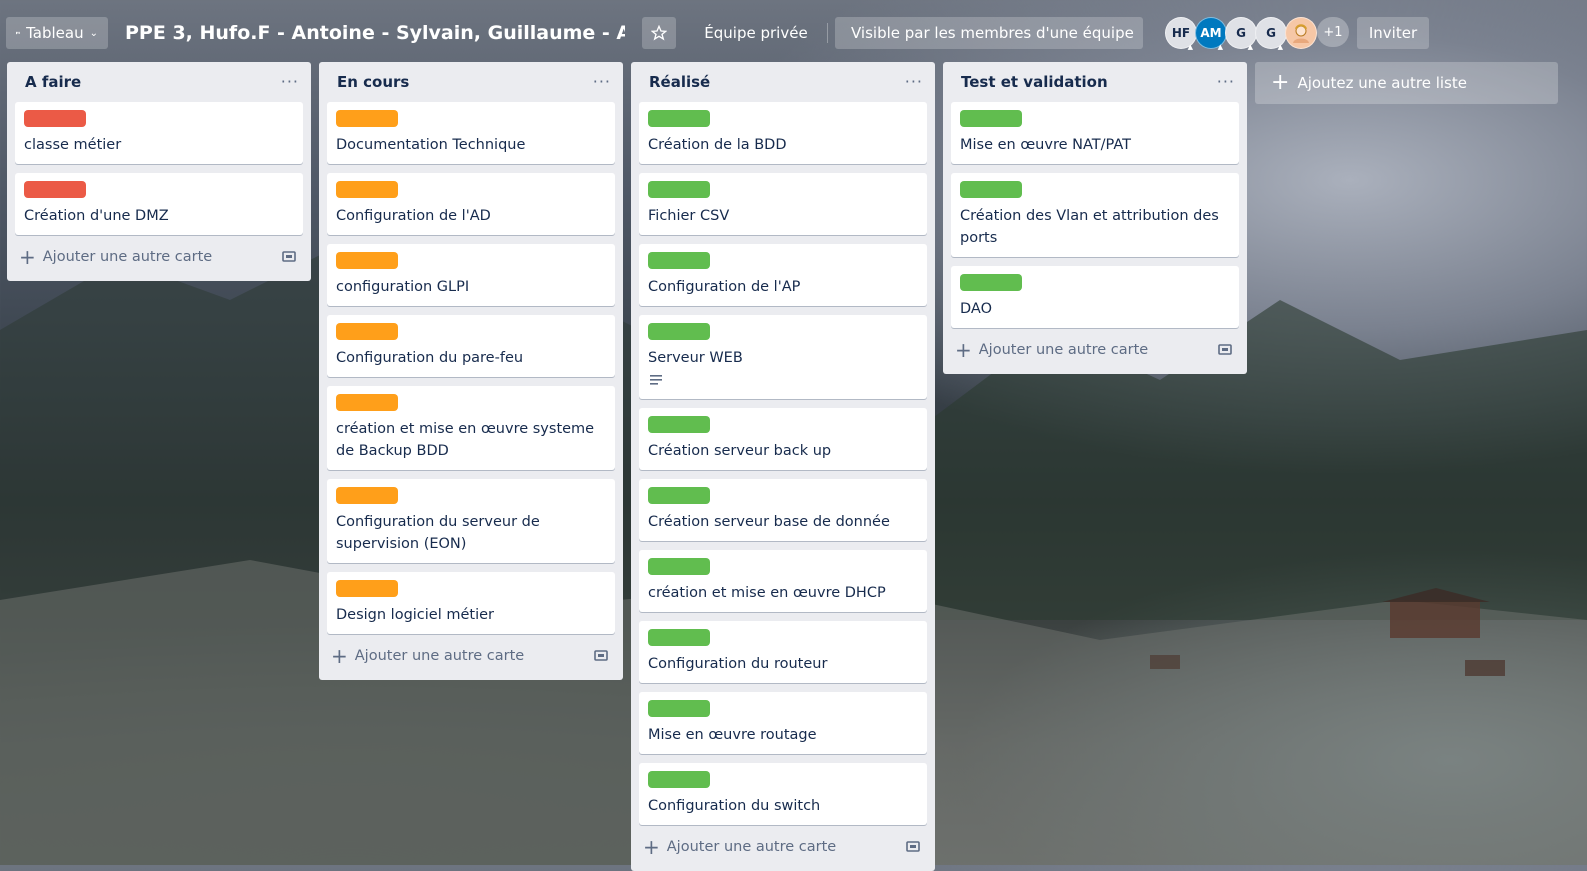 This screenshot has height=871, width=1587. I want to click on card: Mise en œuvre routage, so click(783, 723).